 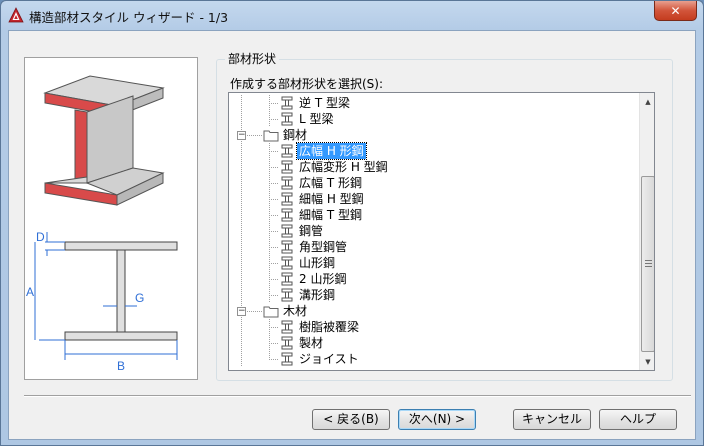 I want to click on tree-item: 鋼管, so click(x=433, y=231).